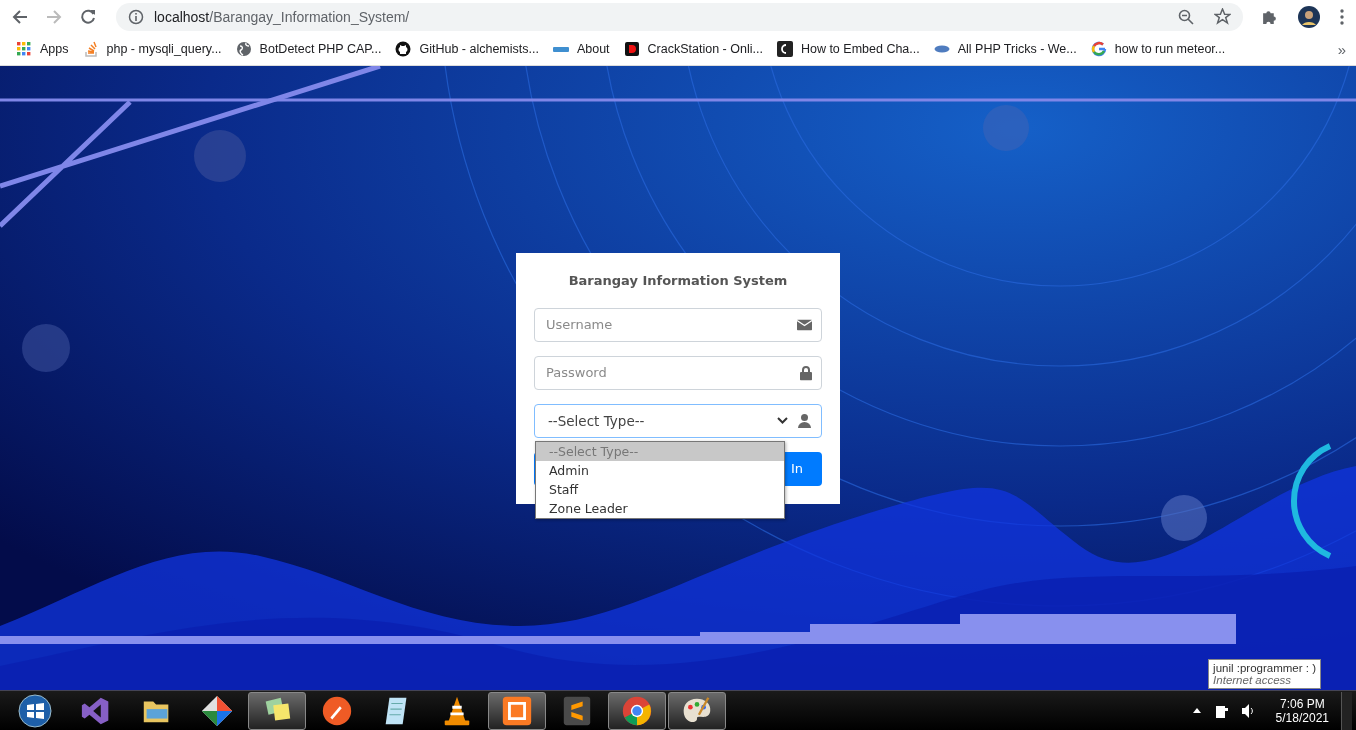 The width and height of the screenshot is (1356, 730). Describe the element at coordinates (403, 49) in the screenshot. I see `cat-icon` at that location.